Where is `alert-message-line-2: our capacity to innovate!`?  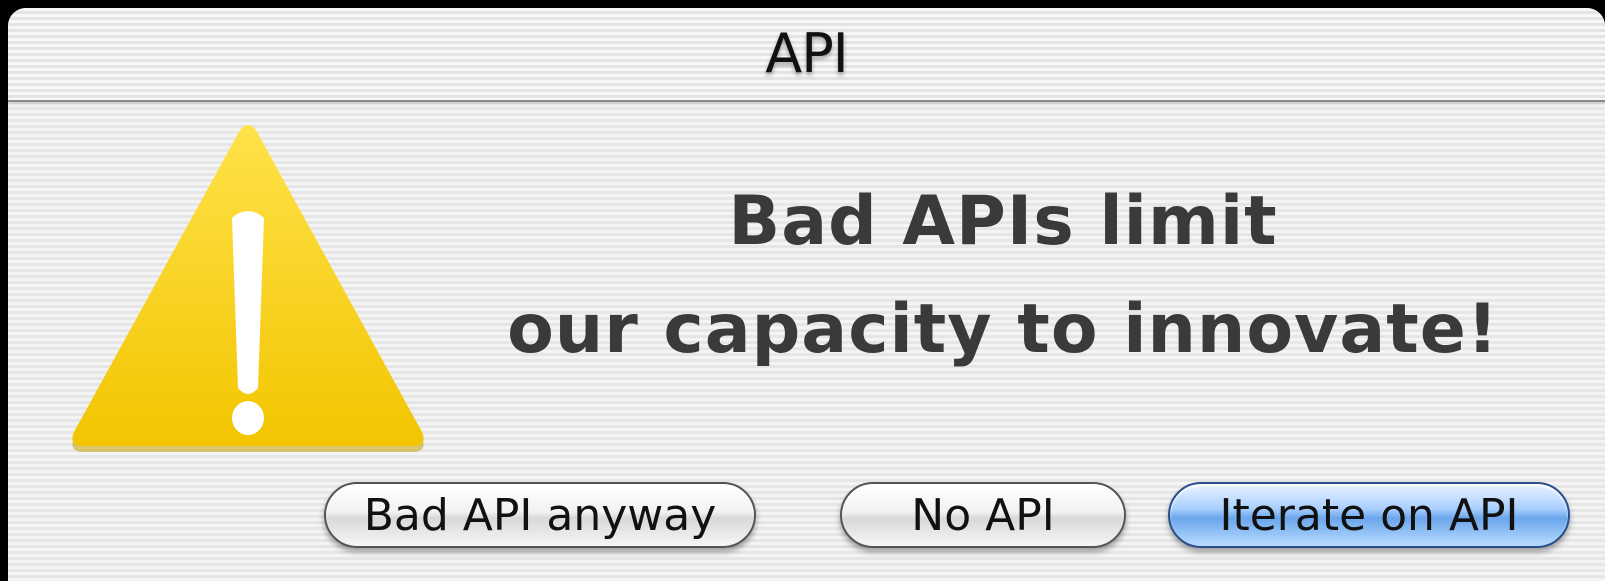 alert-message-line-2: our capacity to innovate! is located at coordinates (1003, 329).